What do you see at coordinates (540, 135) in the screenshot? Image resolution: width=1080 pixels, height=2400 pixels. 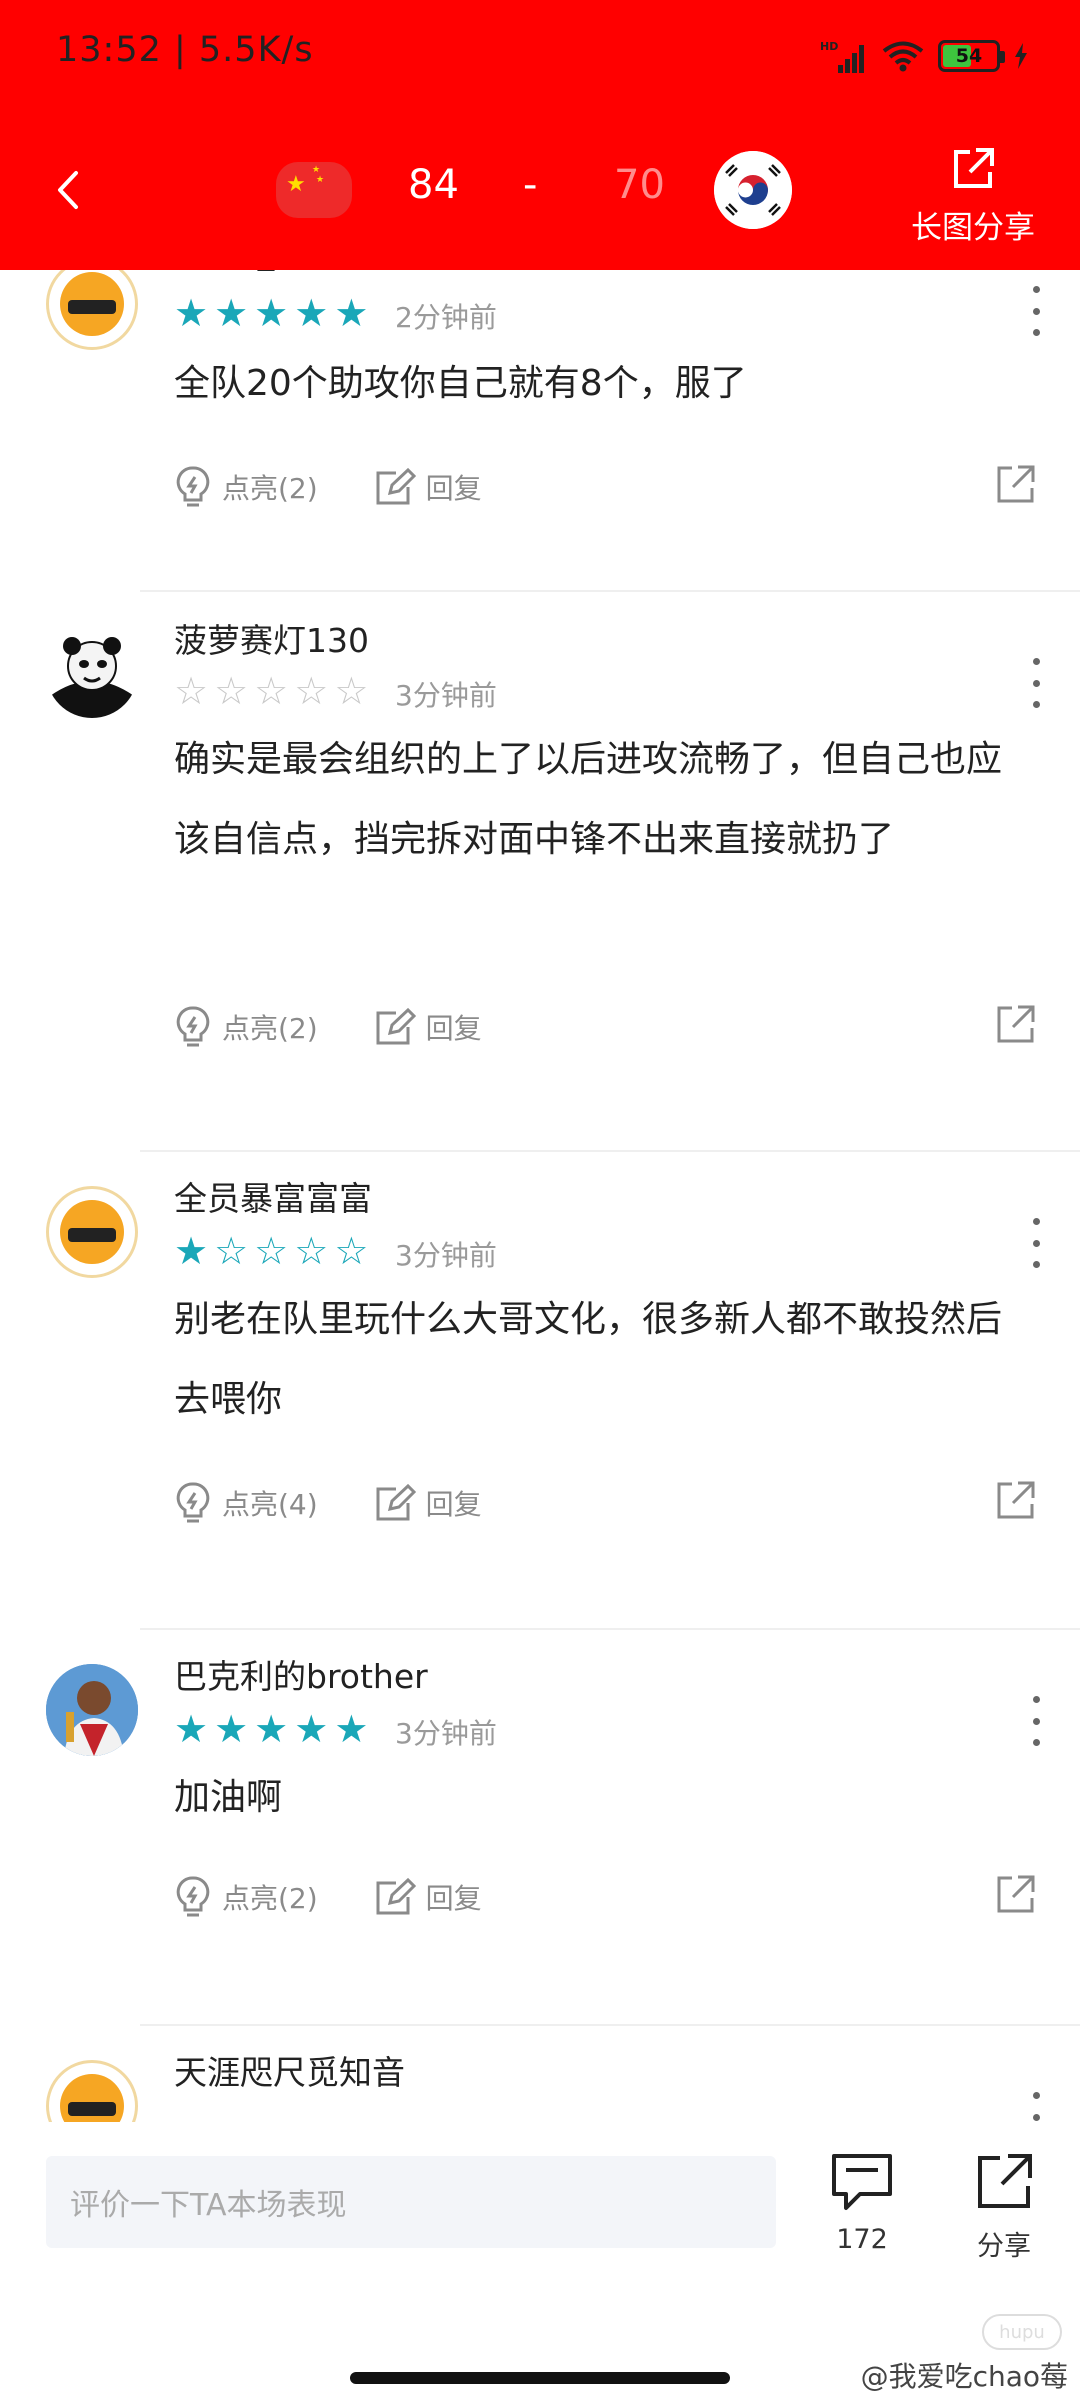 I see `top-header: 13:52 | 5.5K/s HD 54 ★ ★ ★ 84 - 70 长图分享` at bounding box center [540, 135].